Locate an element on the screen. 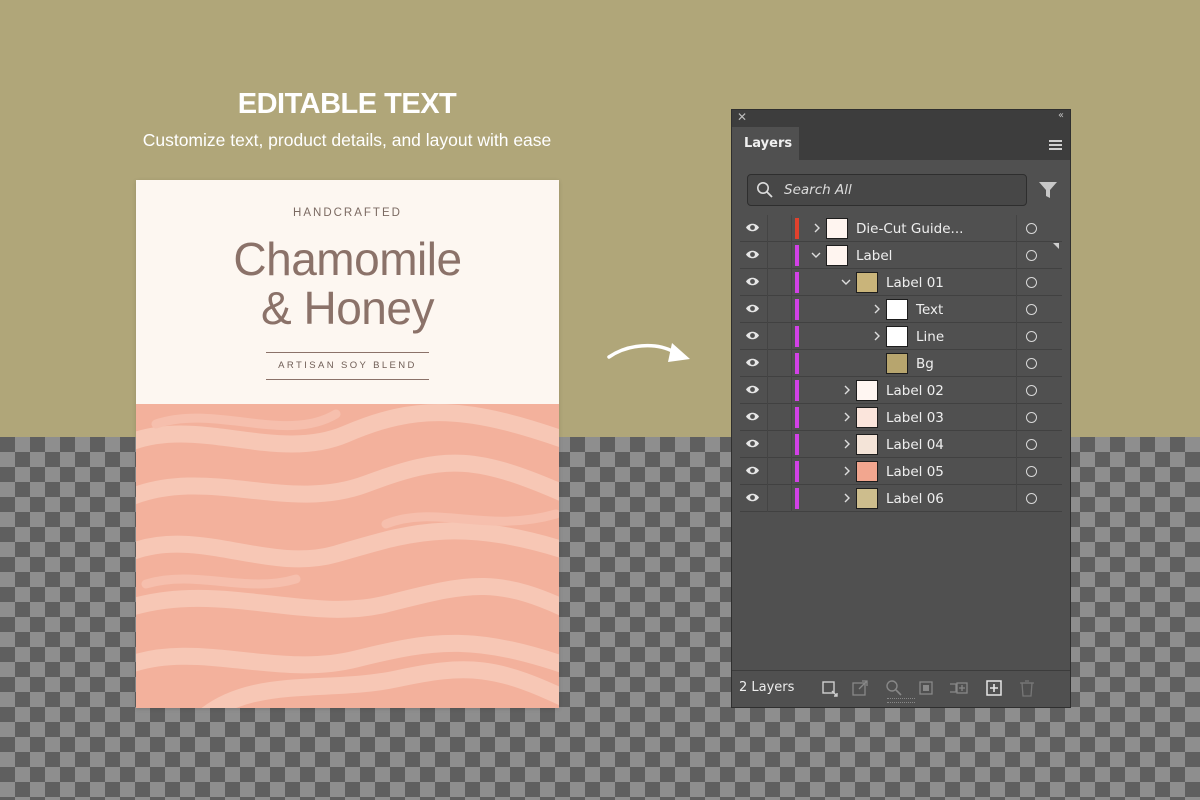 The image size is (1200, 800). layer-row: Label 03 is located at coordinates (901, 417).